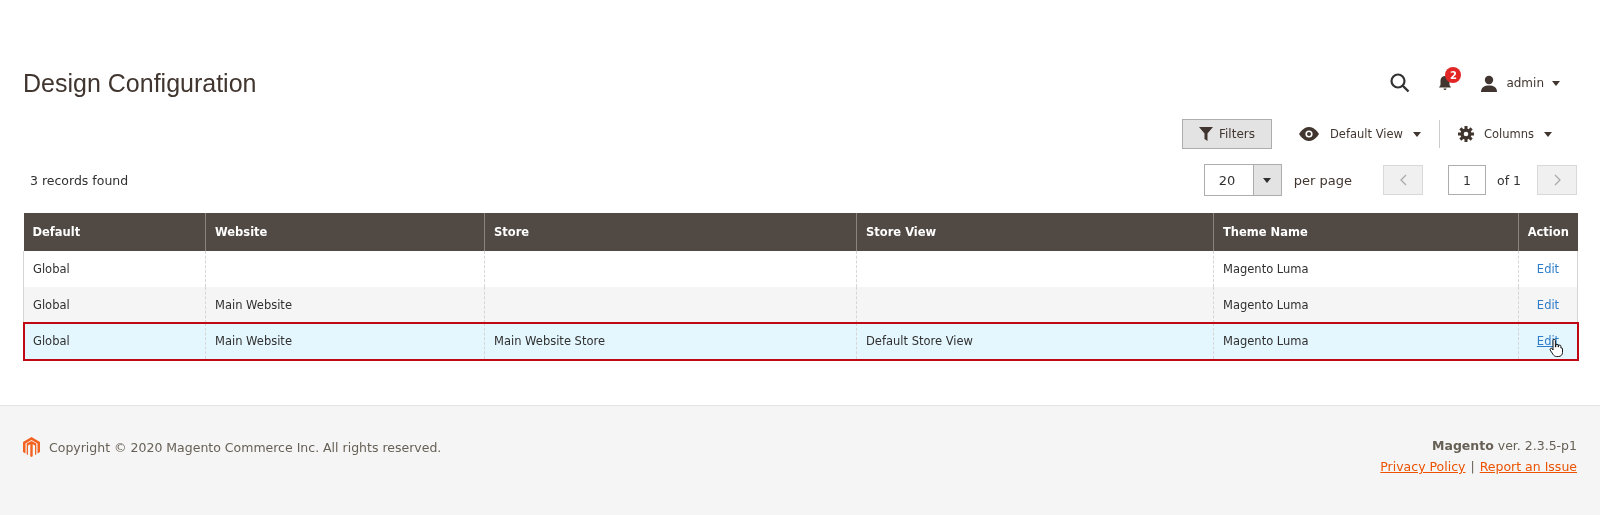 The width and height of the screenshot is (1600, 515). What do you see at coordinates (1242, 180) in the screenshot?
I see `per-page-select: 20` at bounding box center [1242, 180].